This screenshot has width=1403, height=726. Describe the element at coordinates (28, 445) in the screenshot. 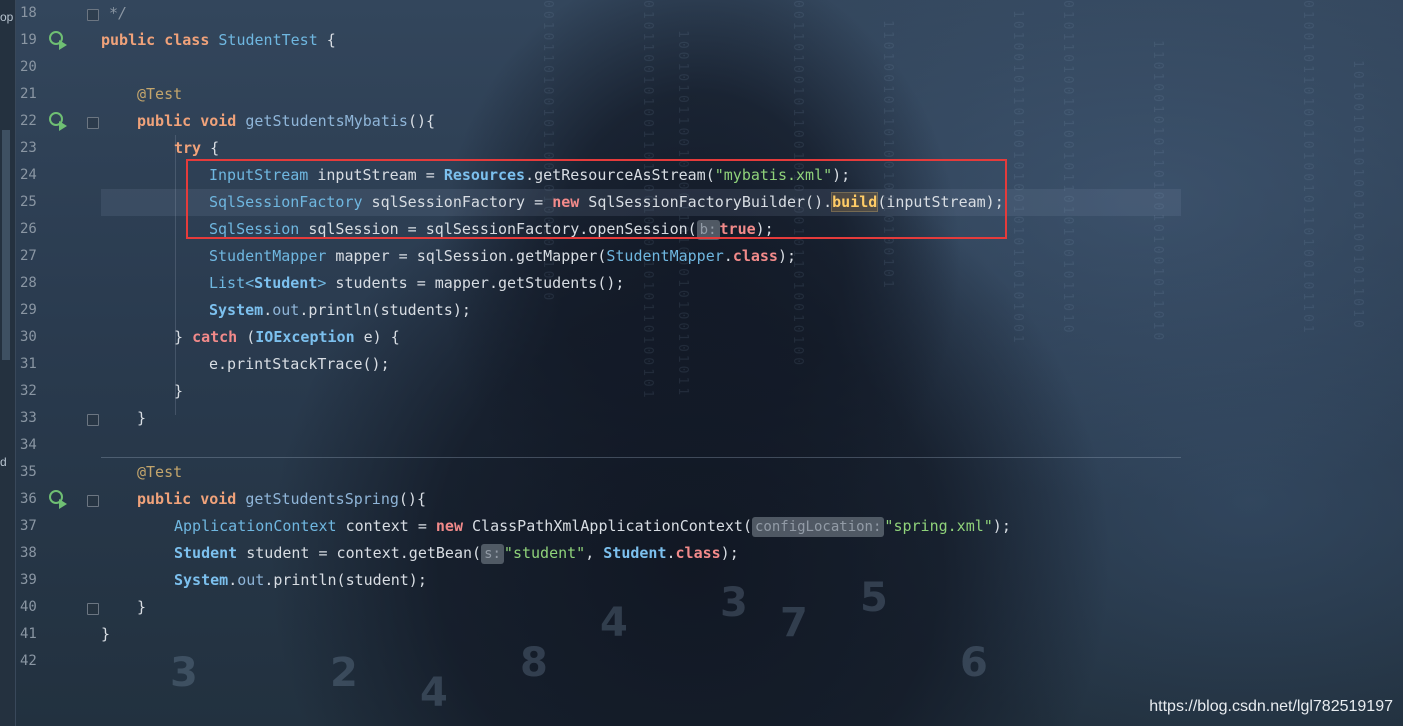

I see `line-number: 34` at that location.